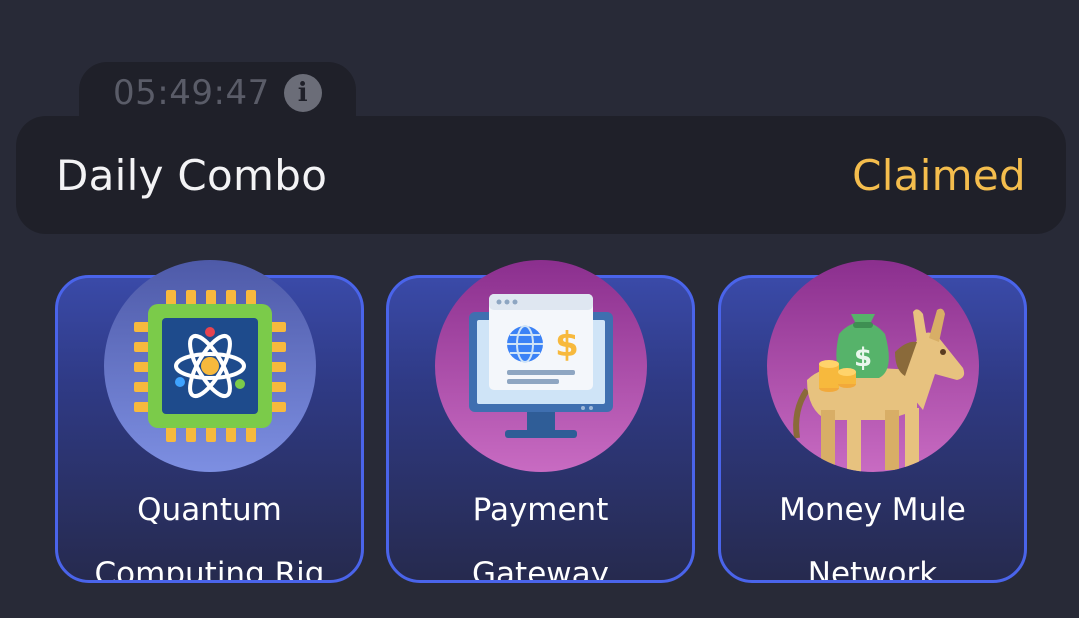  Describe the element at coordinates (541, 366) in the screenshot. I see `payment-monitor-icon: $` at that location.